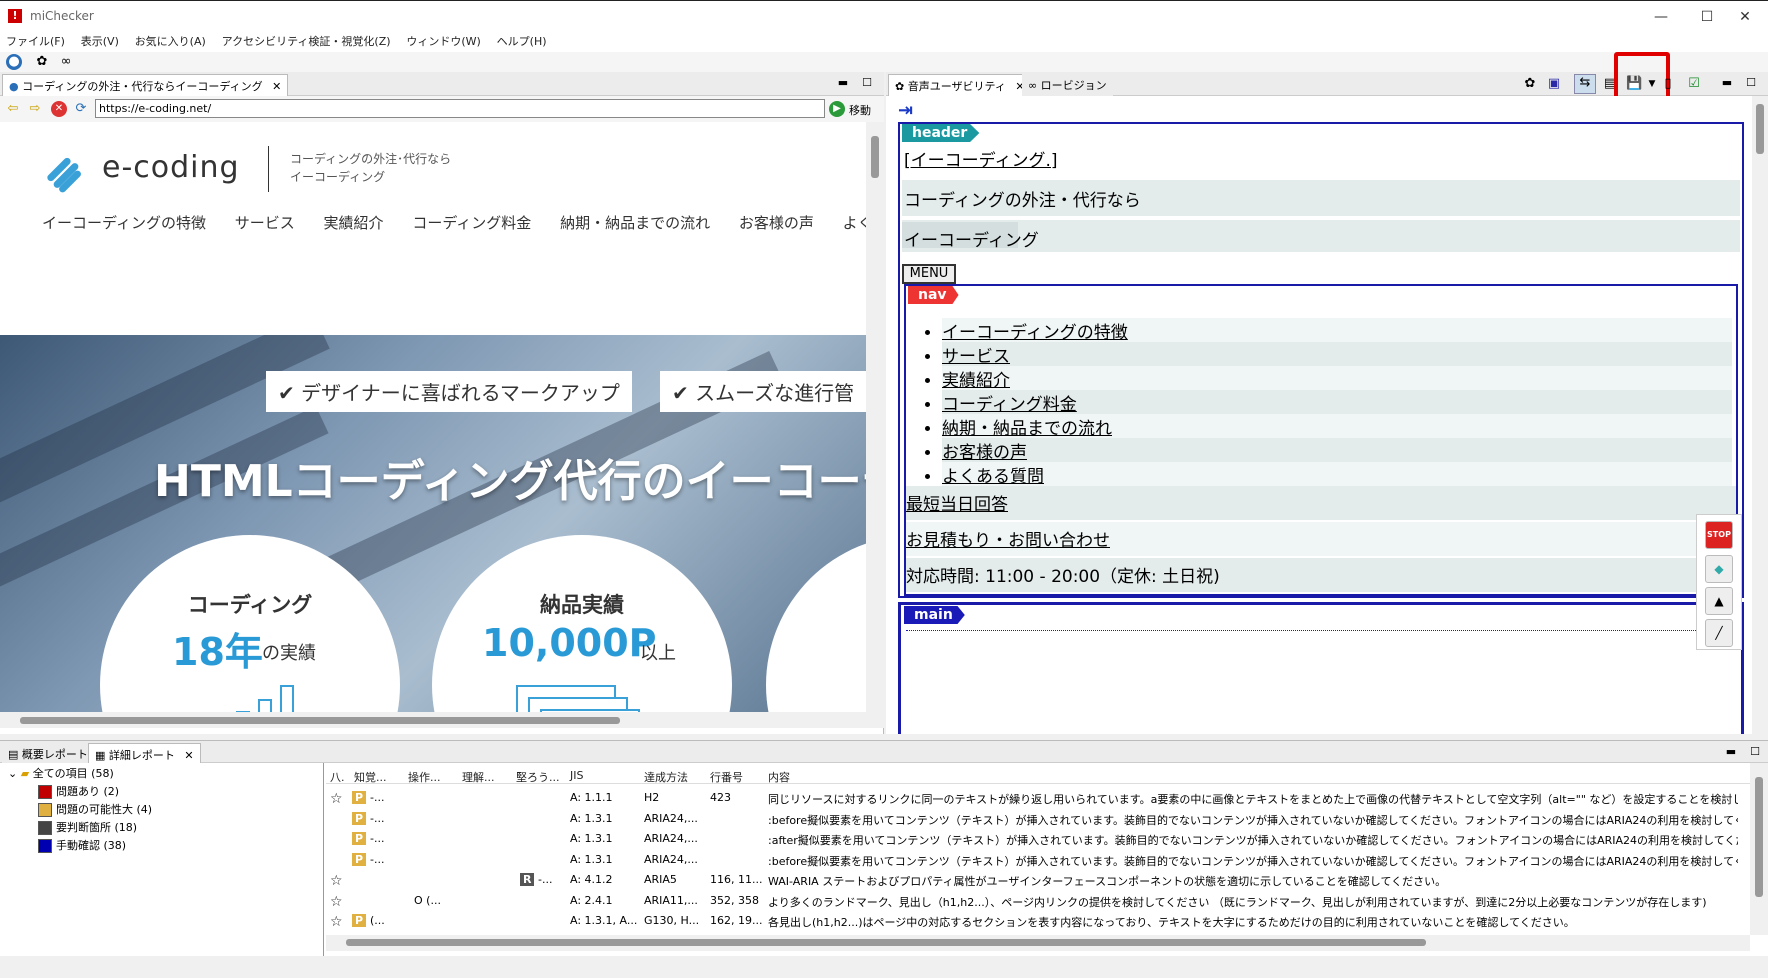  What do you see at coordinates (1530, 84) in the screenshot?
I see `settings-tool-icon: ✿` at bounding box center [1530, 84].